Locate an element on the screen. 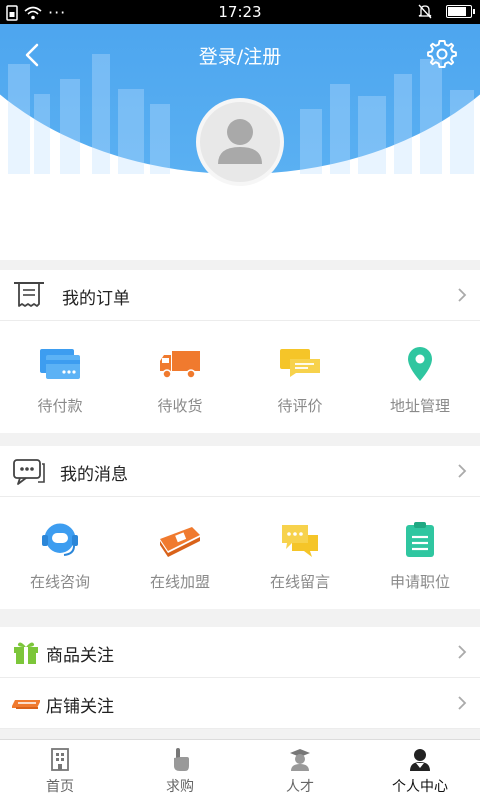 The height and width of the screenshot is (800, 480). tab-talent: 人才 is located at coordinates (300, 770).